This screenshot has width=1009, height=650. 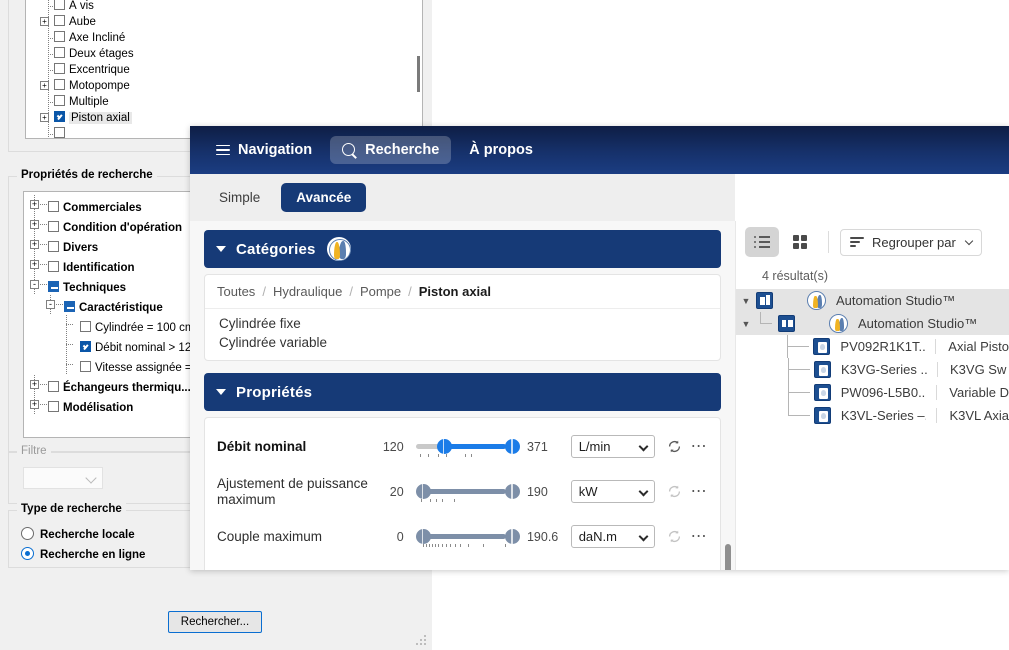 I want to click on category-tree-item: À vis, so click(x=224, y=7).